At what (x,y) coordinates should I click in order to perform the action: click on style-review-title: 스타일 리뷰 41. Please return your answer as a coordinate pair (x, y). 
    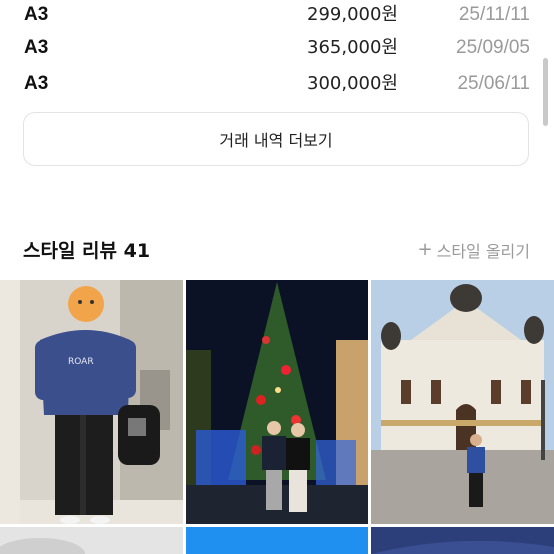
    Looking at the image, I should click on (87, 251).